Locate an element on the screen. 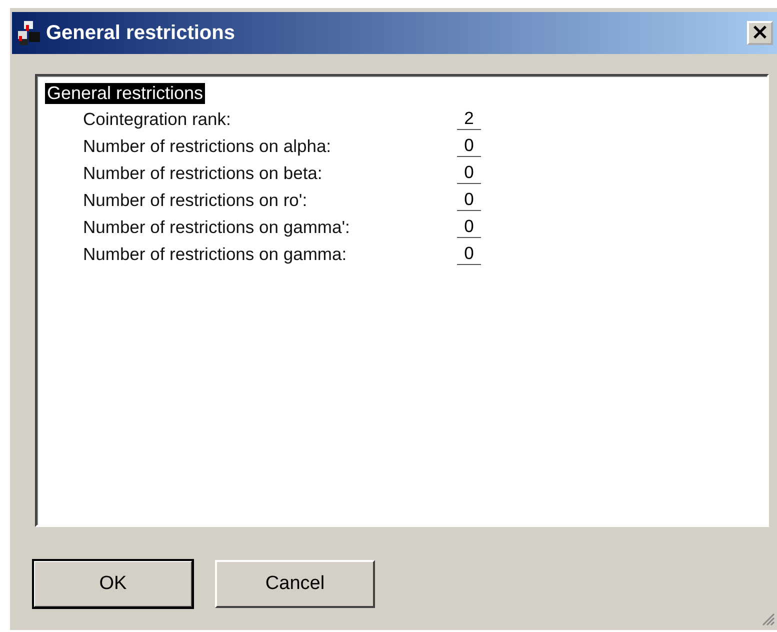 The width and height of the screenshot is (777, 632). close-button: × is located at coordinates (760, 33).